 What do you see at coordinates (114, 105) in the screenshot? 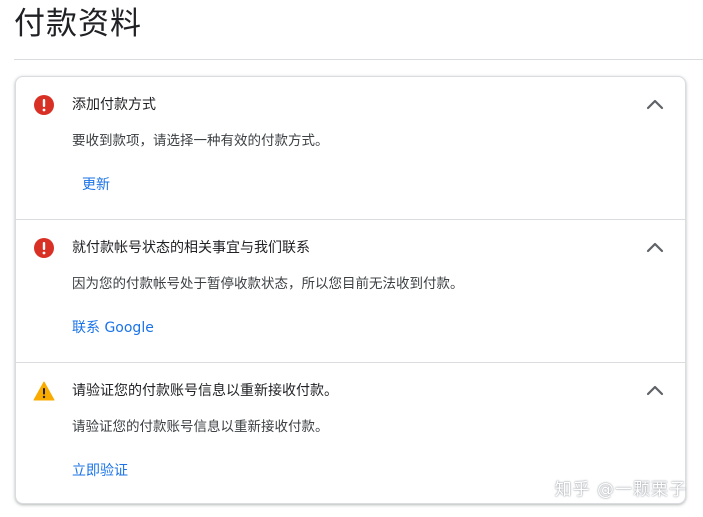
I see `section-title: 添加付款方式` at bounding box center [114, 105].